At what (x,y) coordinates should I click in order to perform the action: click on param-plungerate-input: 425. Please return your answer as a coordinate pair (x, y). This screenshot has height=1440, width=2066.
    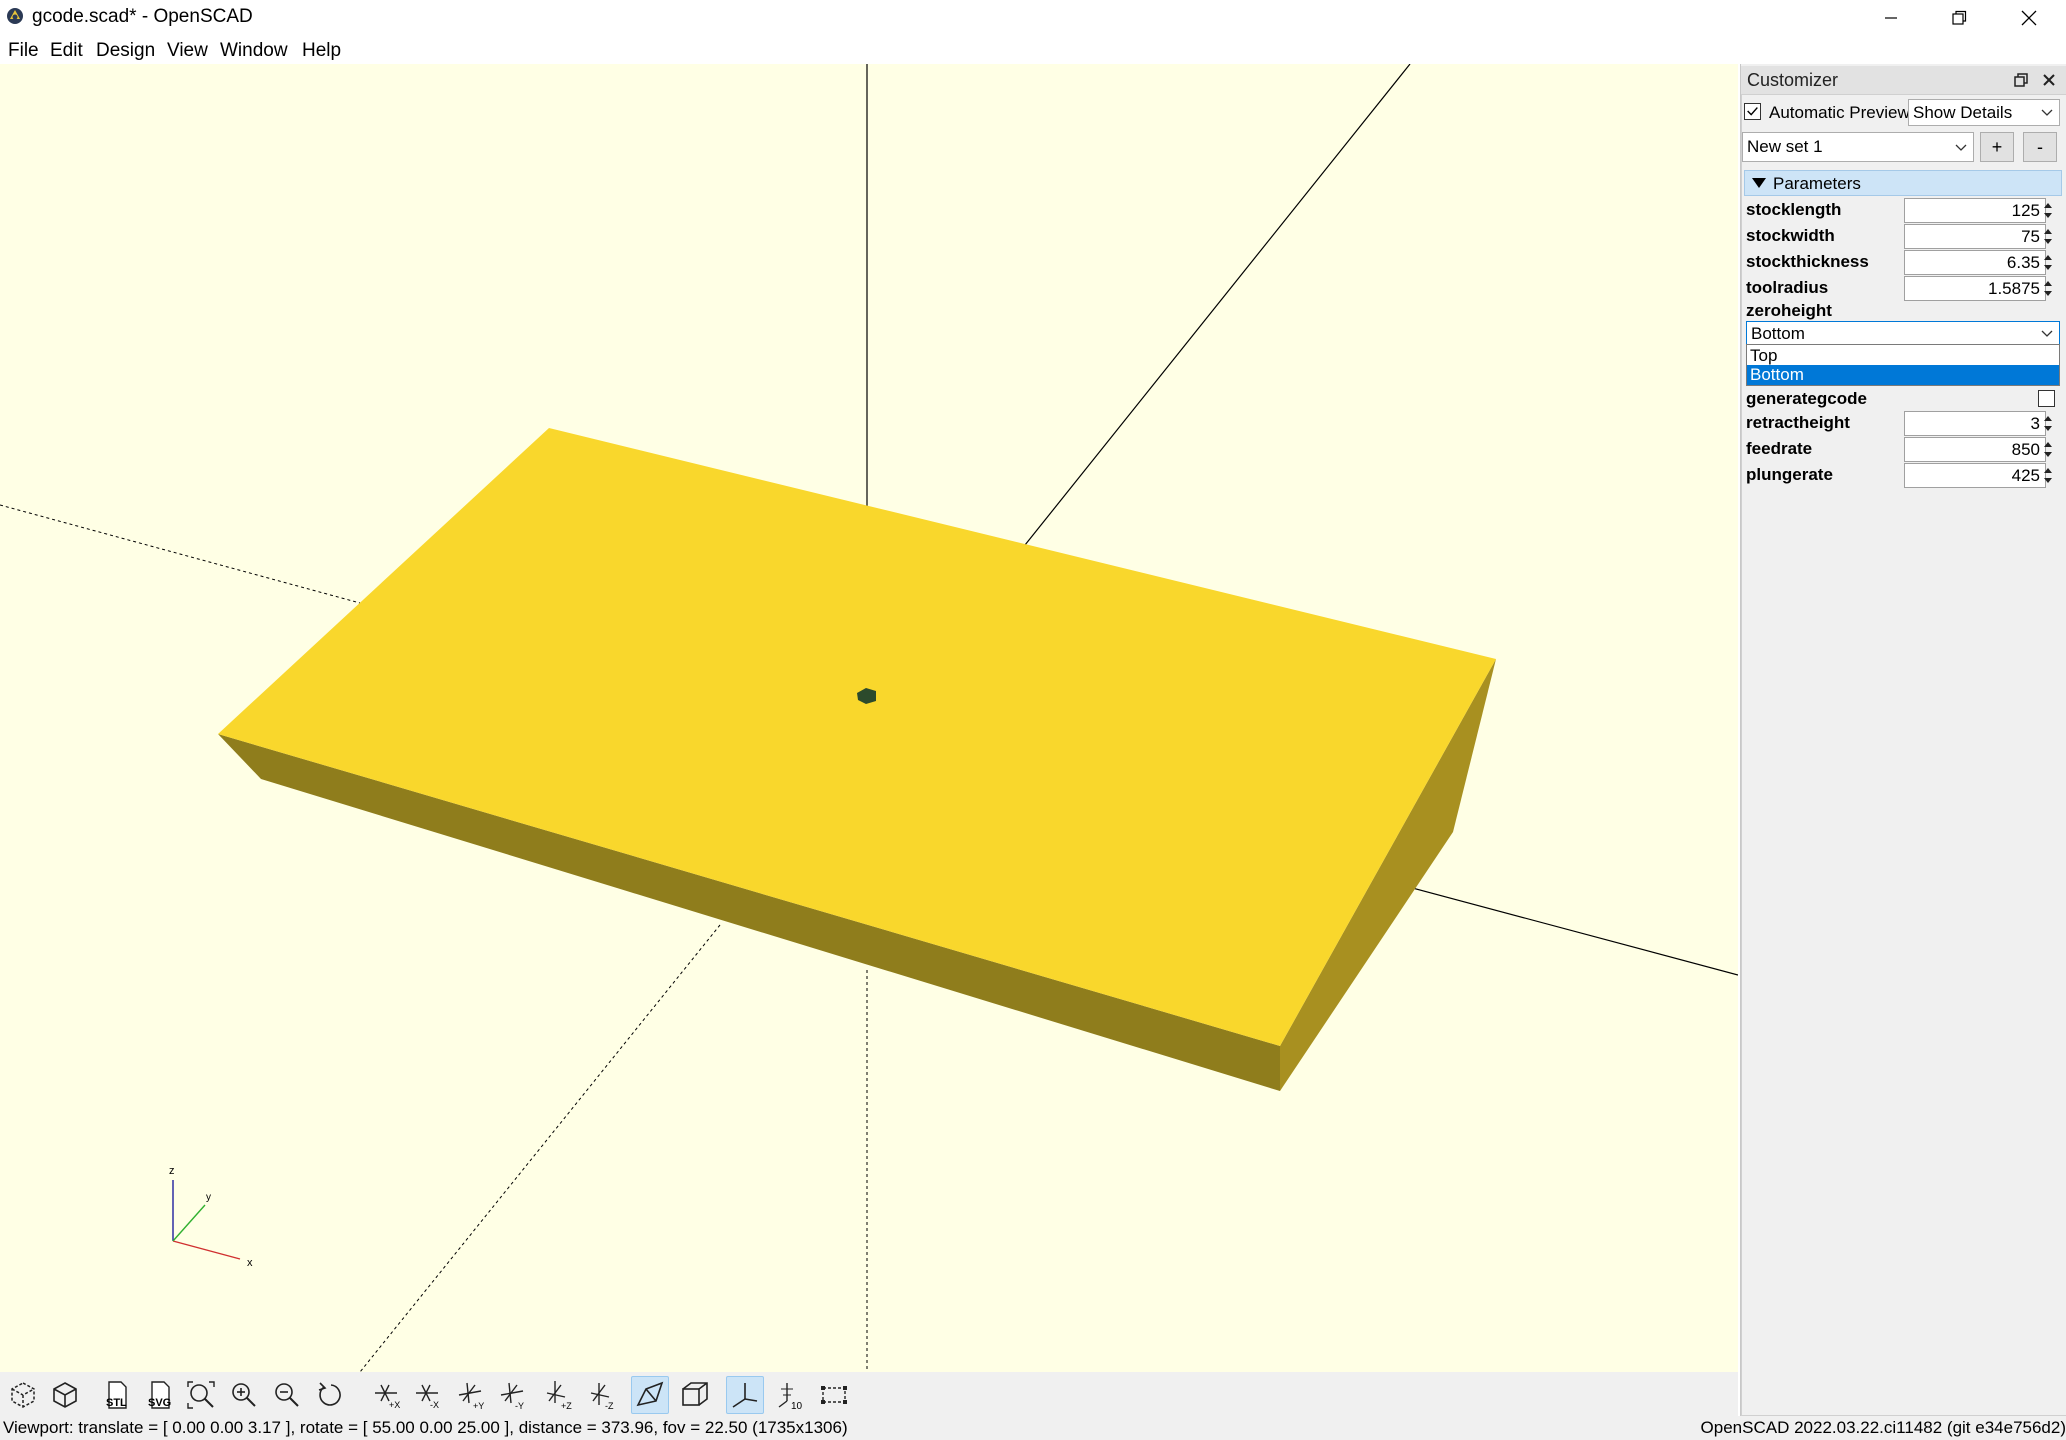
    Looking at the image, I should click on (1975, 475).